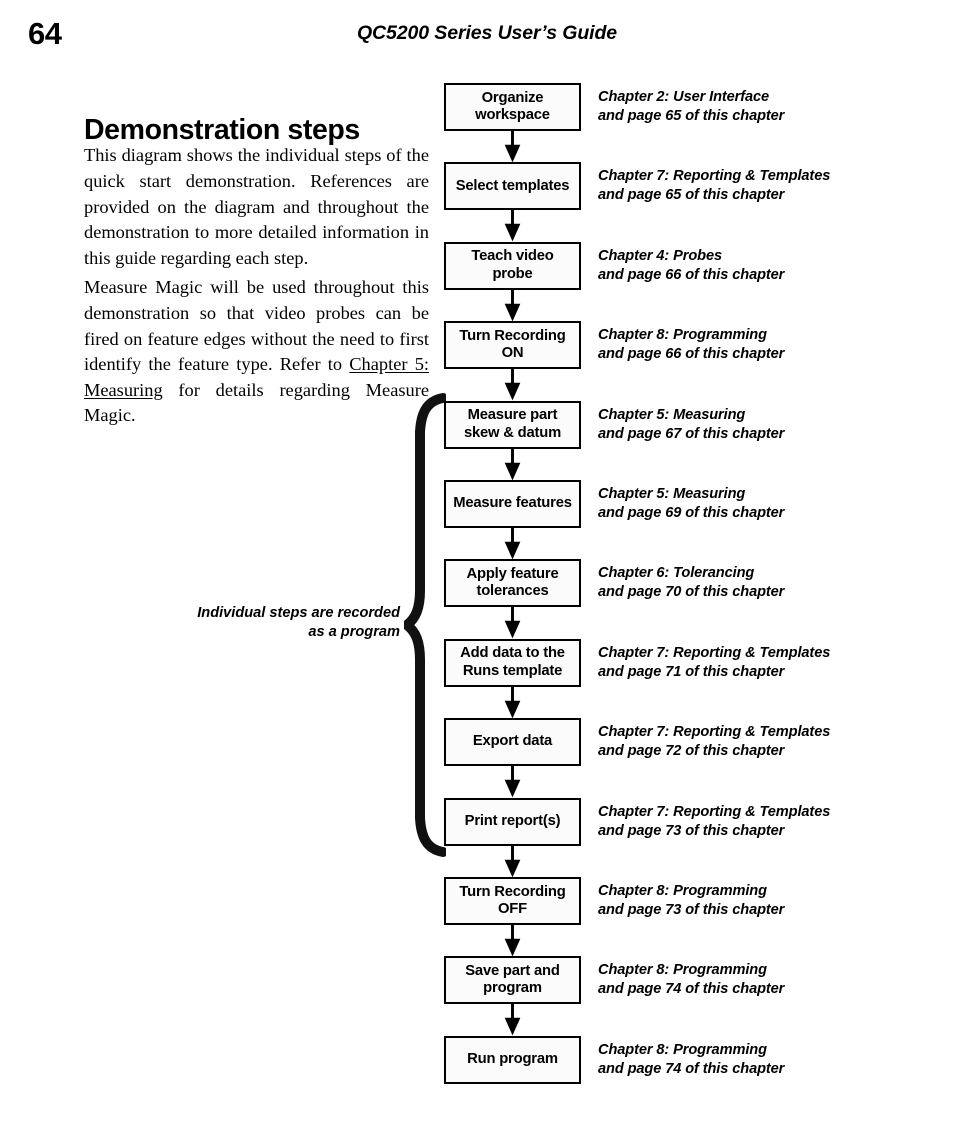 This screenshot has width=954, height=1139. Describe the element at coordinates (512, 115) in the screenshot. I see `flow-step-label-line-2: workspace` at that location.